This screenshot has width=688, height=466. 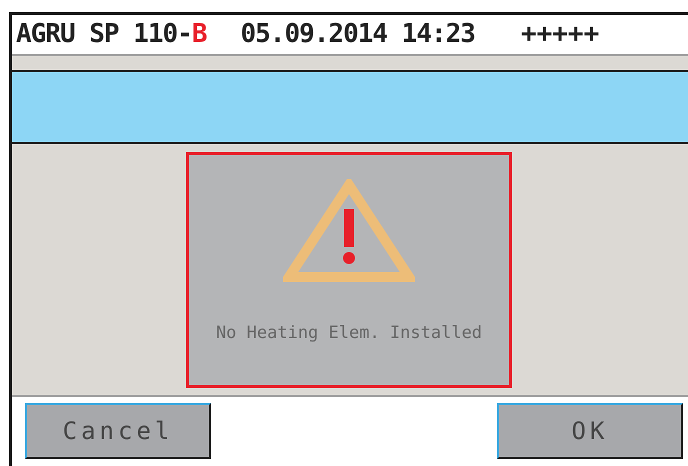 I want to click on date-time: 05.09.2014 14:23, so click(x=357, y=34).